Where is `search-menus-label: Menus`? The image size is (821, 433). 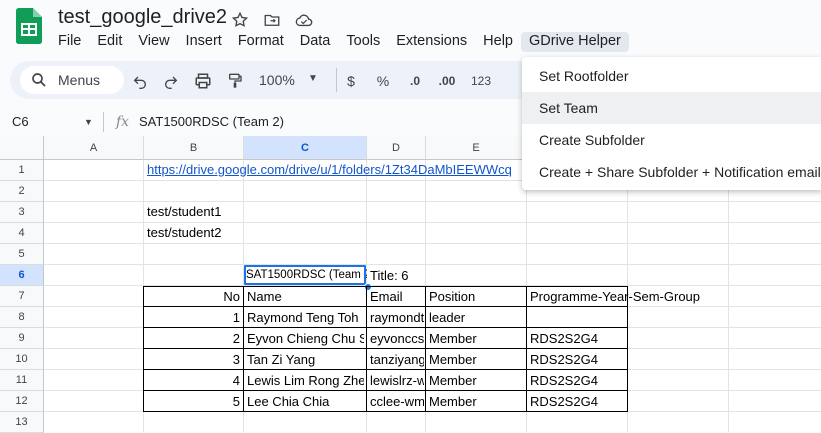 search-menus-label: Menus is located at coordinates (79, 80).